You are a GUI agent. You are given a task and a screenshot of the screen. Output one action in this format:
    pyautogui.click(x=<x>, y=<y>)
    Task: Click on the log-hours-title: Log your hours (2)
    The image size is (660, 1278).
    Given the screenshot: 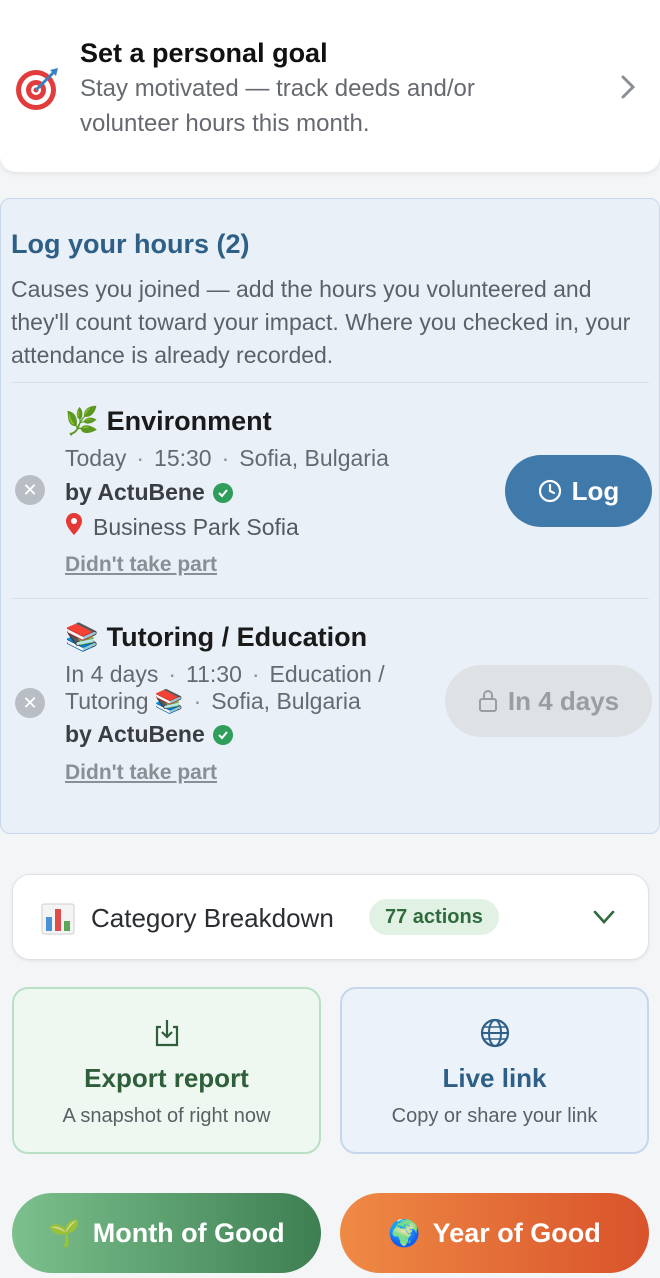 What is the action you would take?
    pyautogui.click(x=130, y=244)
    